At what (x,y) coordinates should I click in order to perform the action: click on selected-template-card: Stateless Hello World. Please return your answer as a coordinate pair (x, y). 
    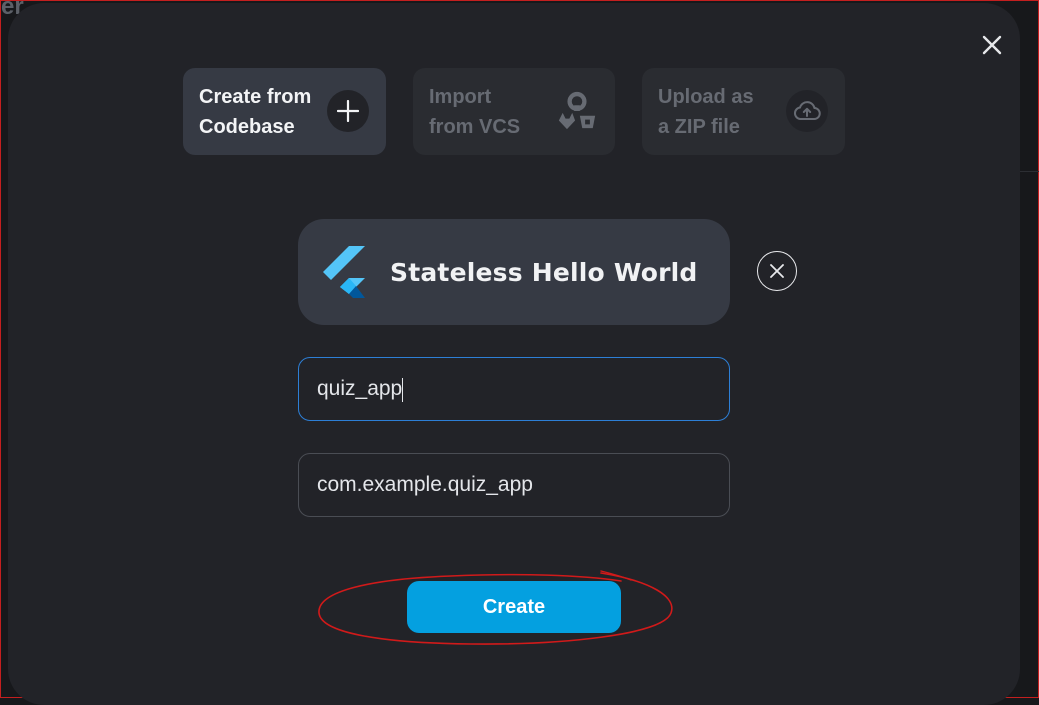
    Looking at the image, I should click on (514, 272).